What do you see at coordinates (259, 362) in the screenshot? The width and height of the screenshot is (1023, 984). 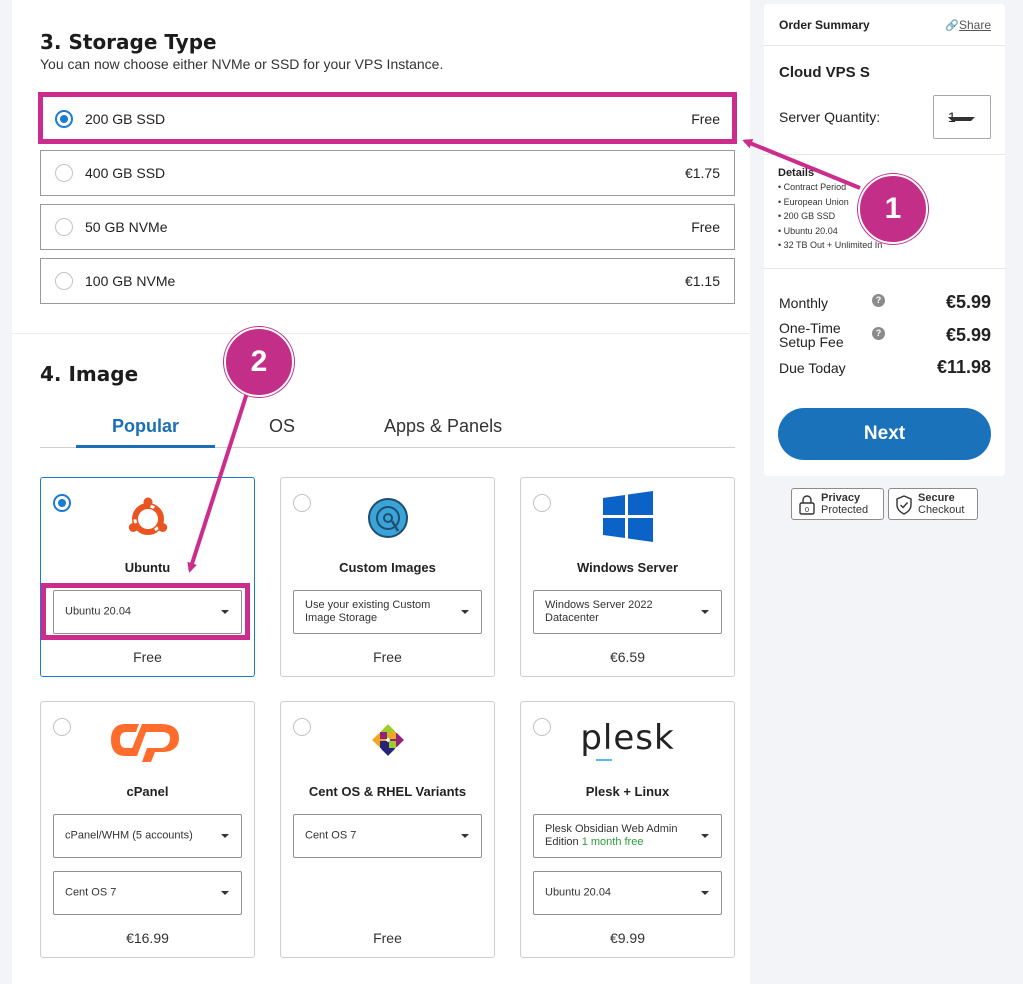 I see `callout-2: 2` at bounding box center [259, 362].